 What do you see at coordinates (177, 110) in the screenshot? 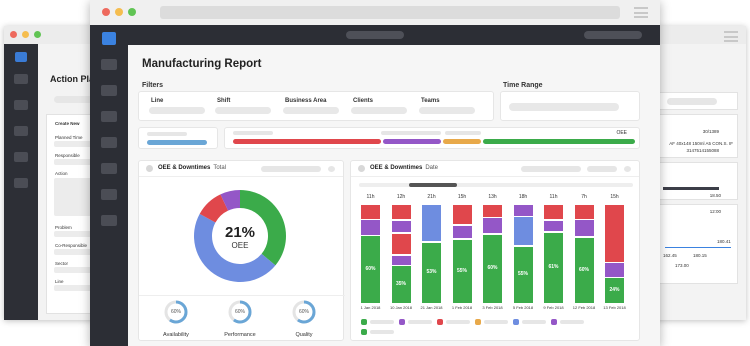
I see `line-select` at bounding box center [177, 110].